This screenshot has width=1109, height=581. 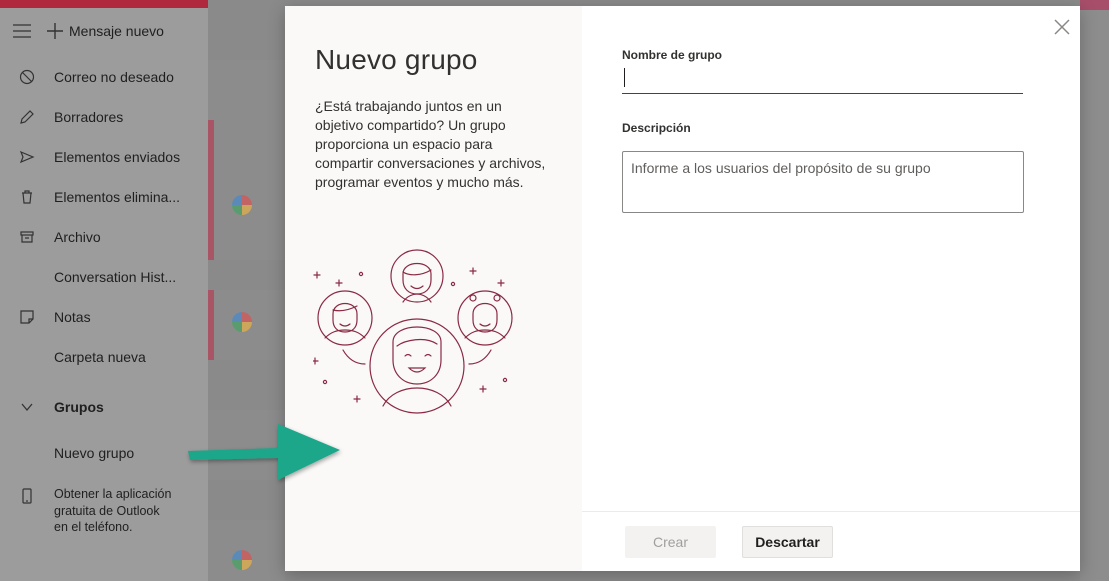 What do you see at coordinates (104, 317) in the screenshot?
I see `sidebar-item-notes: Notas` at bounding box center [104, 317].